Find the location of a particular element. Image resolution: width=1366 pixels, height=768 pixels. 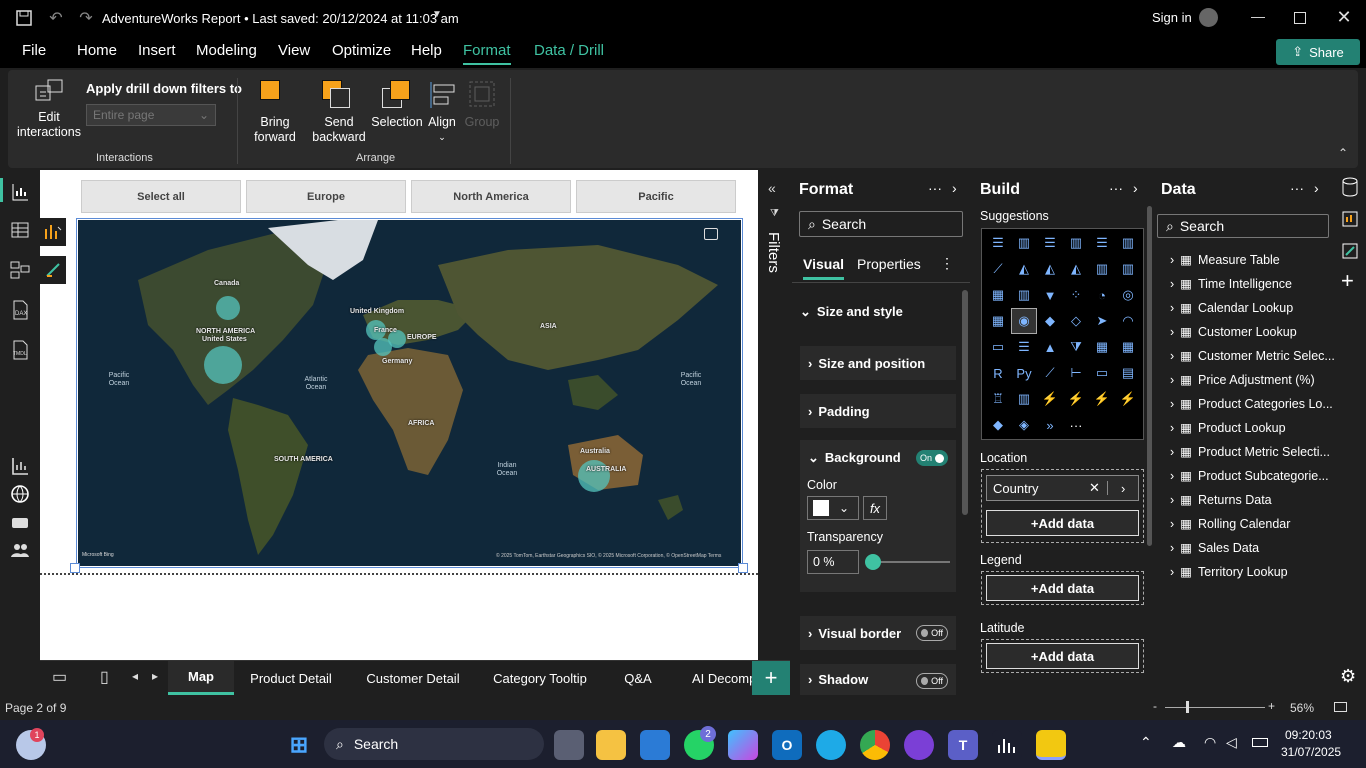

add-pane-icon: + is located at coordinates (1347, 281).